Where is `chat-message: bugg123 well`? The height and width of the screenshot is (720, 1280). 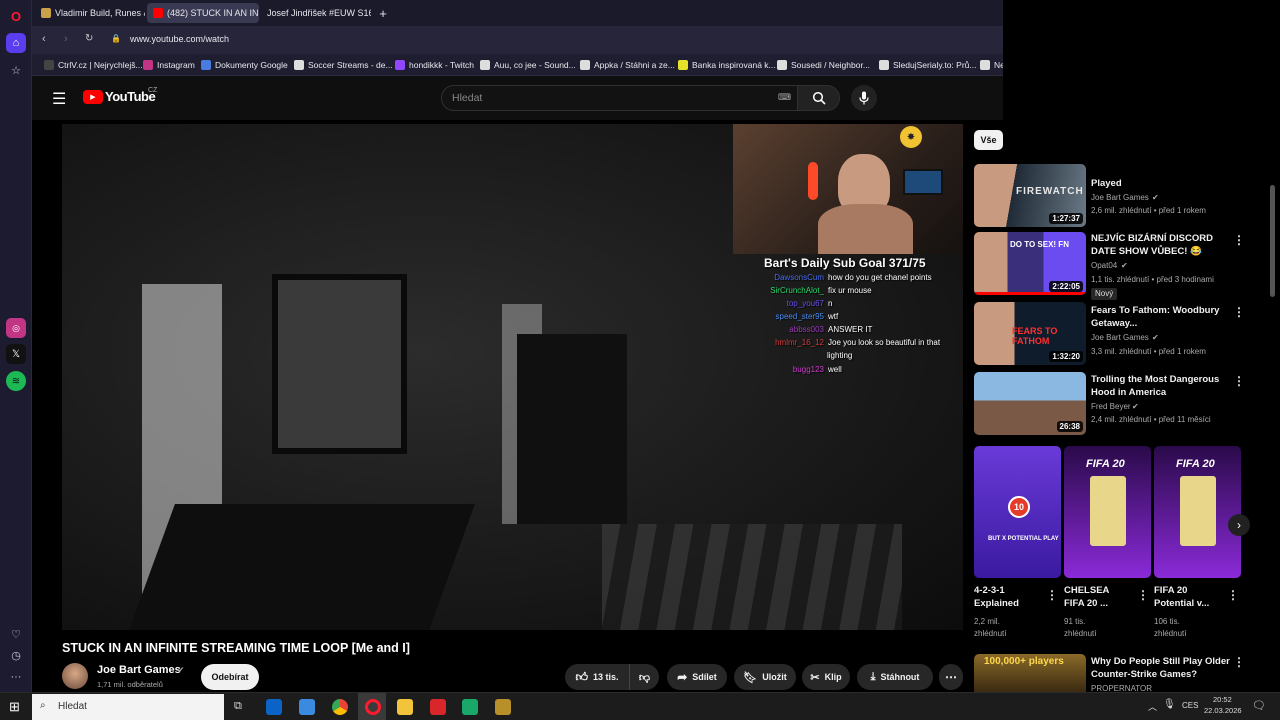 chat-message: bugg123 well is located at coordinates (793, 369).